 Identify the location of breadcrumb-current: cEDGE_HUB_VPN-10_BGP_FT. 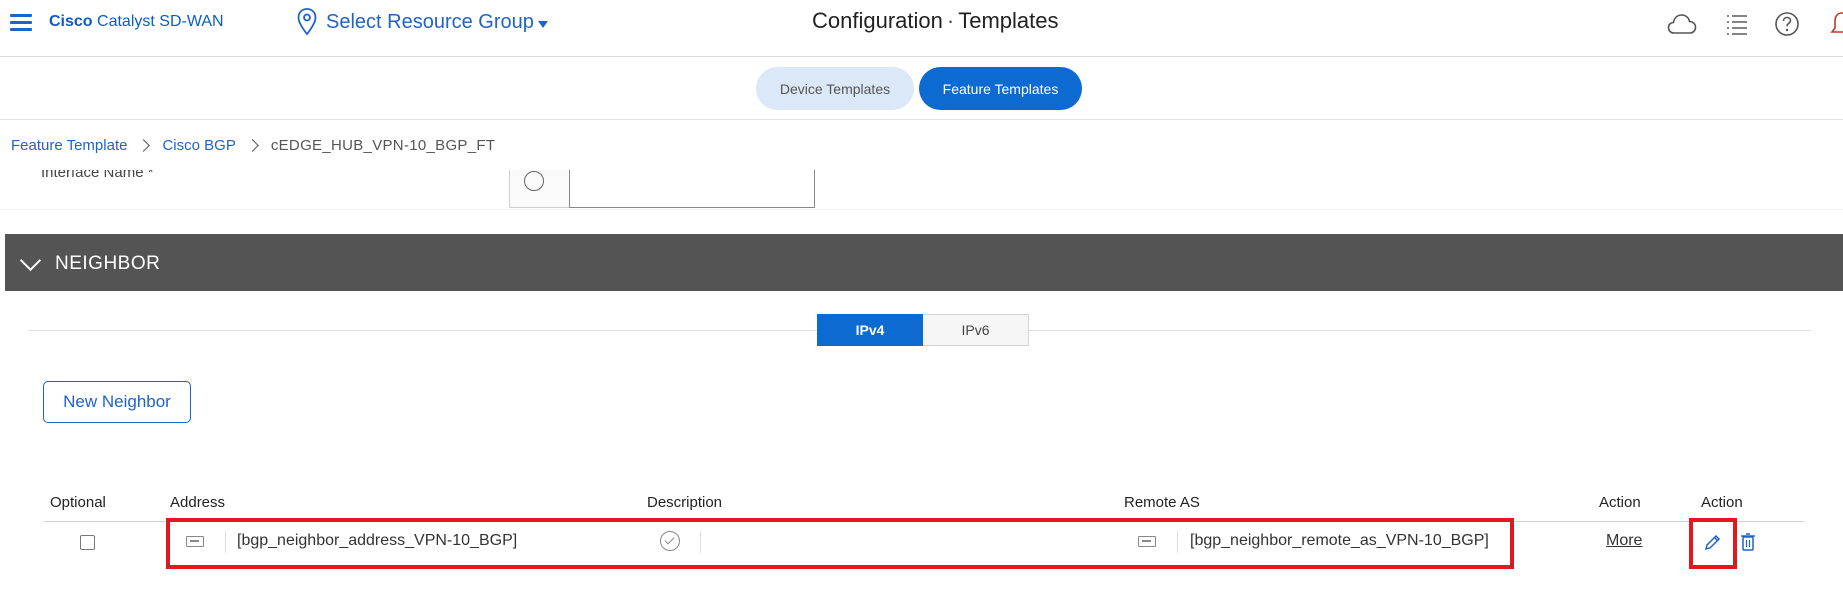
(383, 145).